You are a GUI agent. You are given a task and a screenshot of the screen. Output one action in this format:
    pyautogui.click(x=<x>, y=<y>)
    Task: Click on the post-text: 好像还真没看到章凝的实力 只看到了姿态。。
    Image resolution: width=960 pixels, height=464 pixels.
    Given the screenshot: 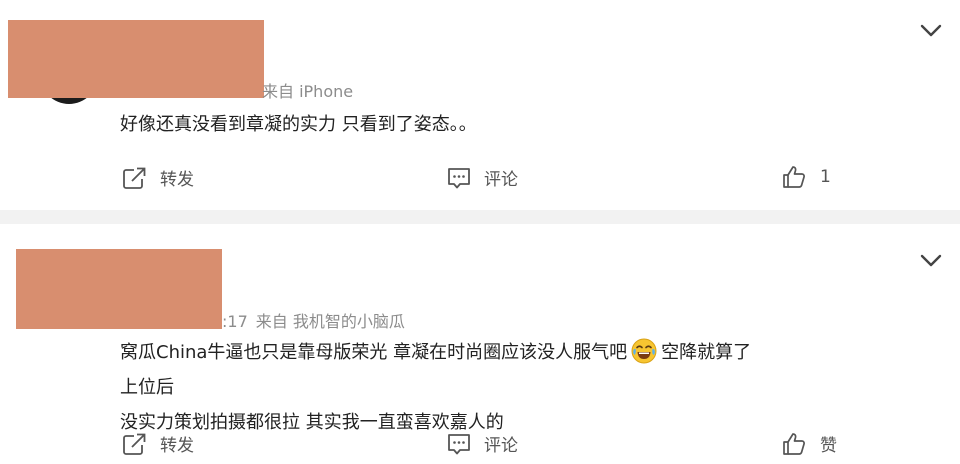 What is the action you would take?
    pyautogui.click(x=298, y=124)
    